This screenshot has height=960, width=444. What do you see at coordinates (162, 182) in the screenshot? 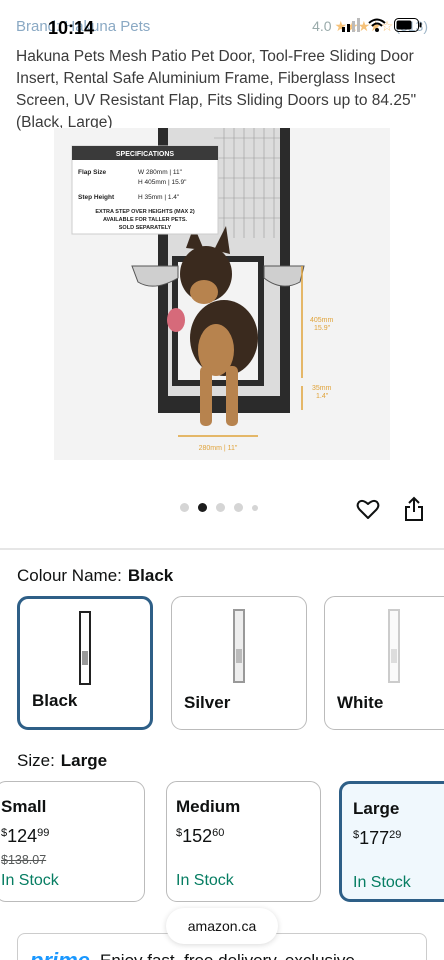
I see `flap-height: H 405mm | 15.9"` at bounding box center [162, 182].